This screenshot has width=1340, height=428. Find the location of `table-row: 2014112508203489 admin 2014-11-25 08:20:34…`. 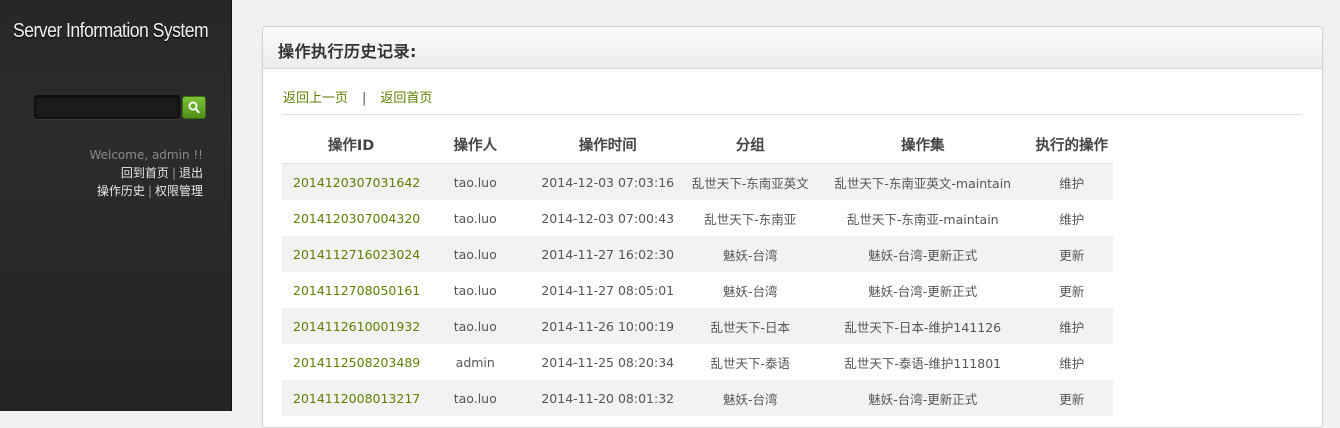

table-row: 2014112508203489 admin 2014-11-25 08:20:34… is located at coordinates (698, 362).